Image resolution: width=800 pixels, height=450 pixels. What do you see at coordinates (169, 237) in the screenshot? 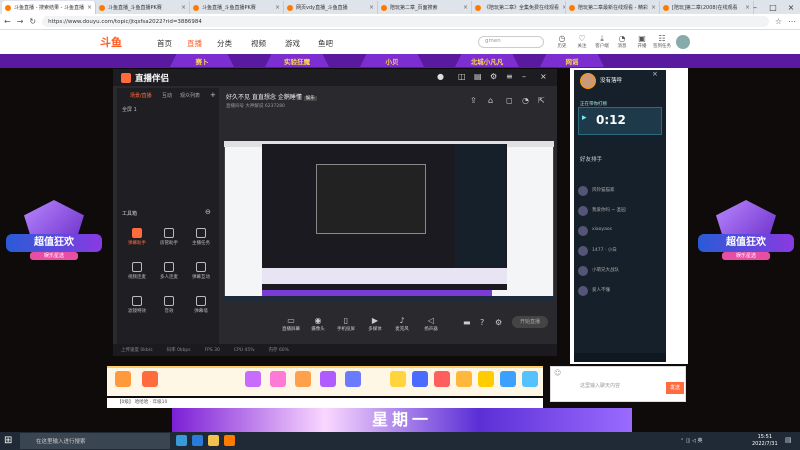
I see `tool-room-manager: 房管助手` at bounding box center [169, 237].